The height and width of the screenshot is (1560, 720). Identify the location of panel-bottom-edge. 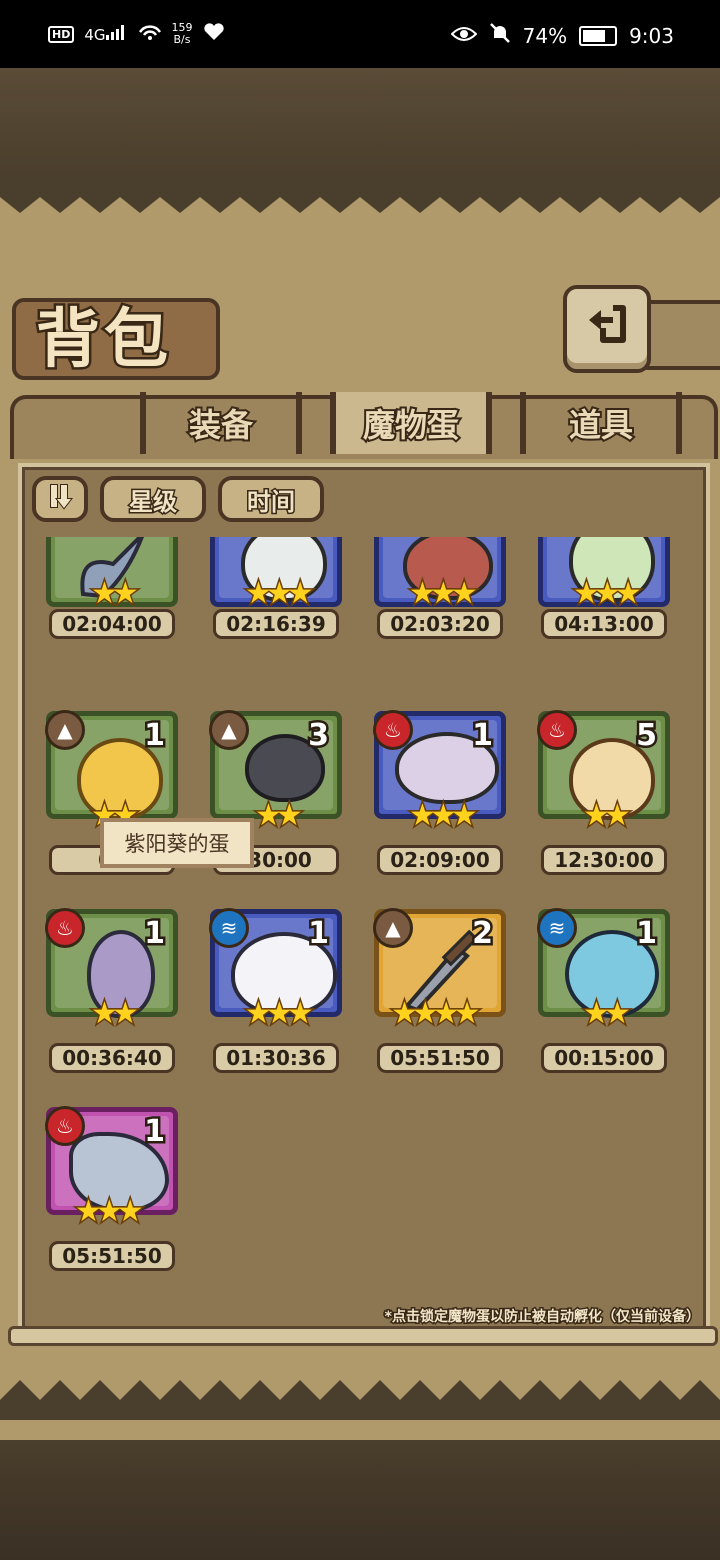
(360, 1400).